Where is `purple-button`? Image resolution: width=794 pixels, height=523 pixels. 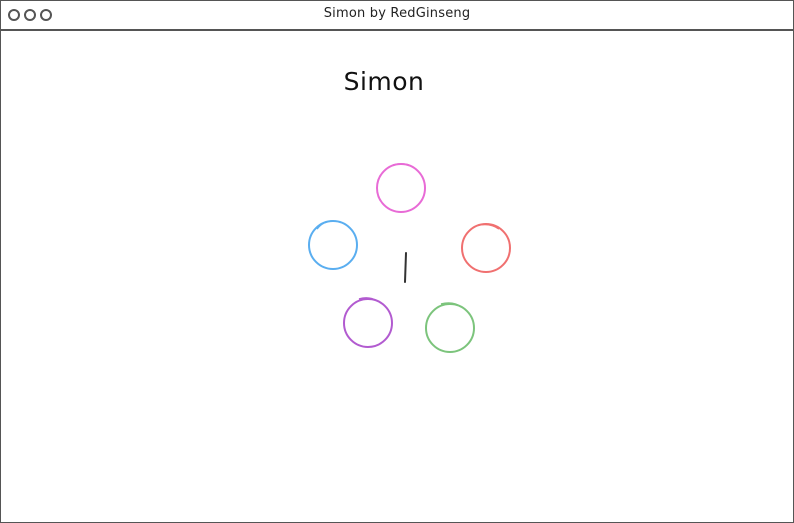
purple-button is located at coordinates (368, 322).